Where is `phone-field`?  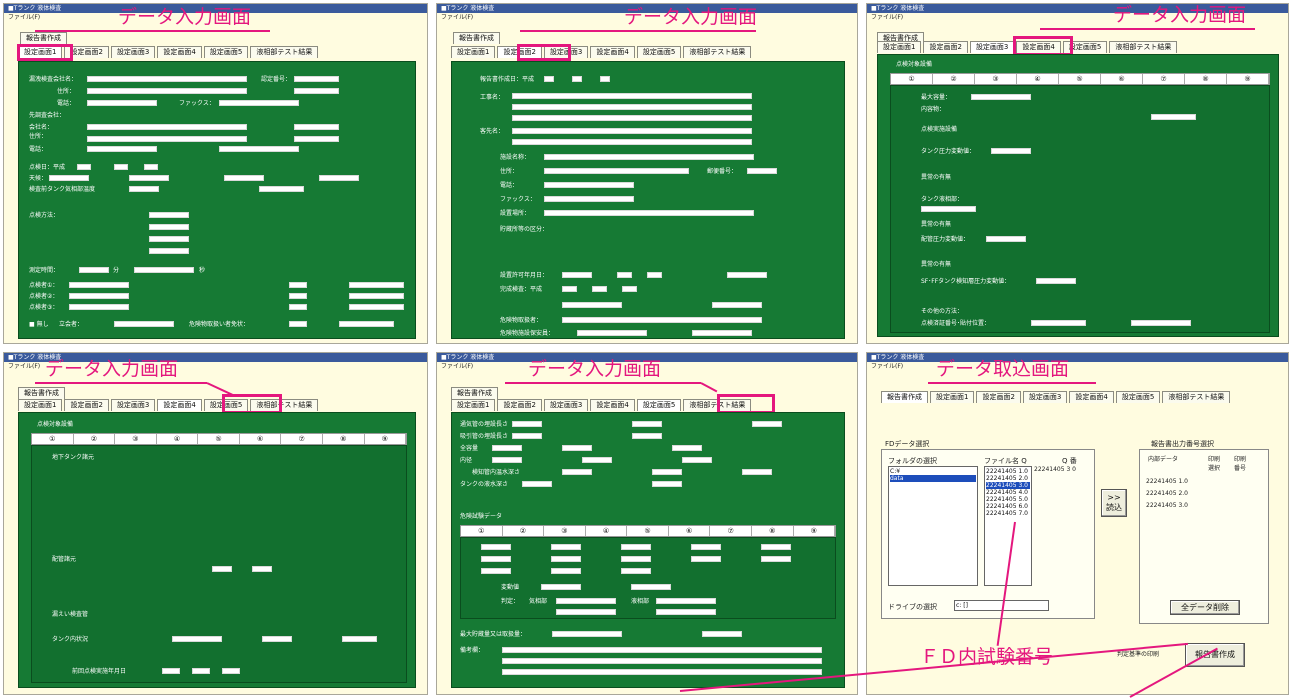
phone-field is located at coordinates (122, 103).